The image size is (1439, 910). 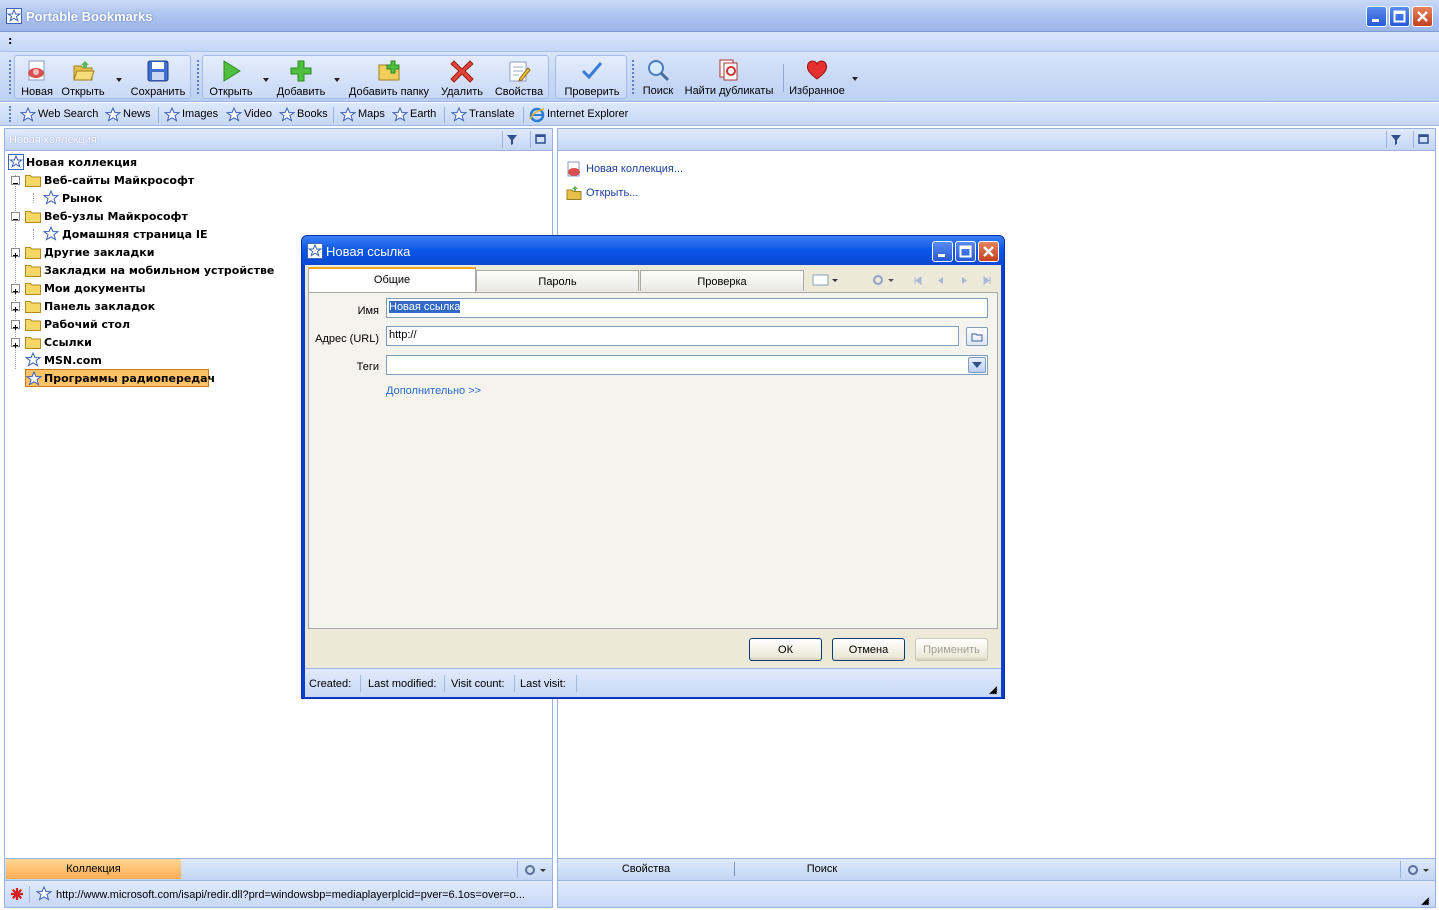 I want to click on menu-overflow: :, so click(x=10, y=40).